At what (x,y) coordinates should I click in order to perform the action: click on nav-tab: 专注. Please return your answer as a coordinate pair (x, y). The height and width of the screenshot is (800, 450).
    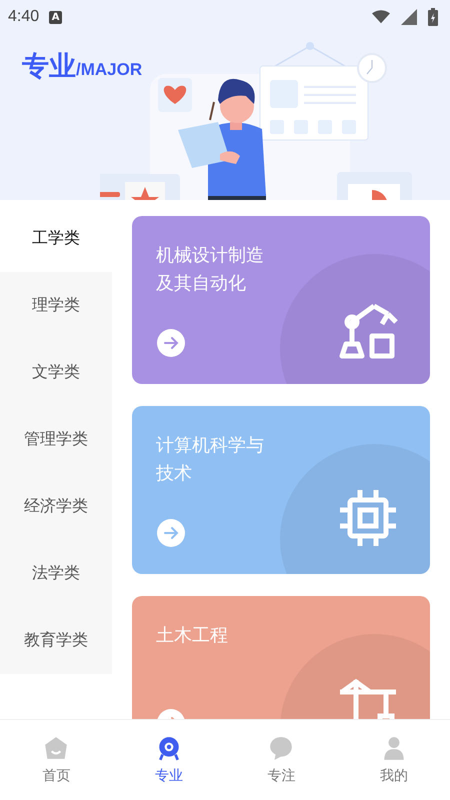
    Looking at the image, I should click on (281, 760).